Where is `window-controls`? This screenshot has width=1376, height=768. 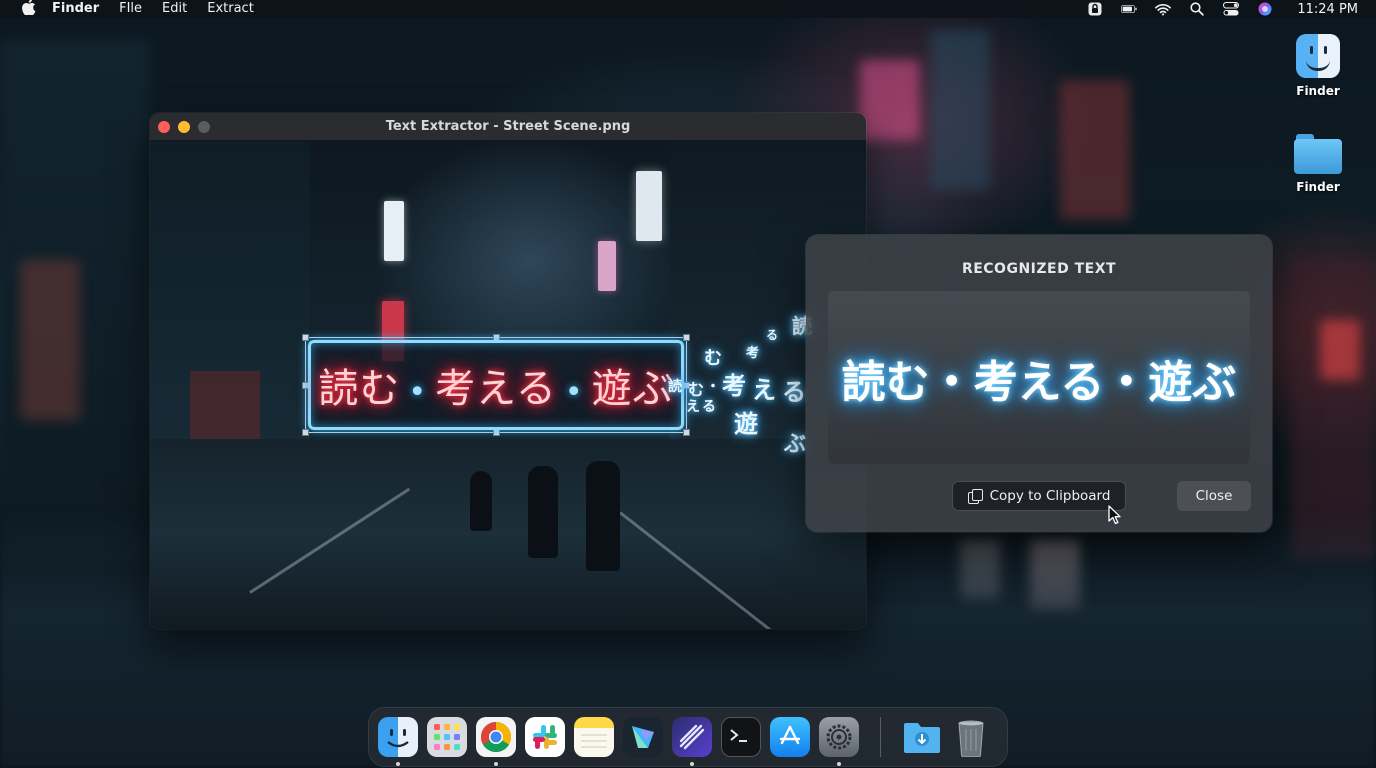 window-controls is located at coordinates (184, 126).